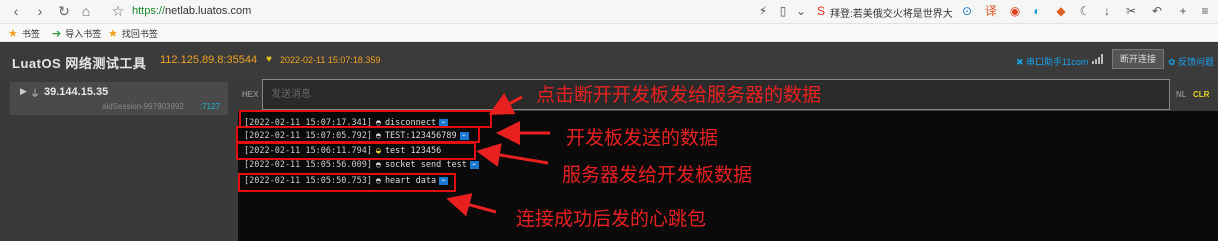 The image size is (1218, 241). I want to click on forward-icon: ›, so click(40, 11).